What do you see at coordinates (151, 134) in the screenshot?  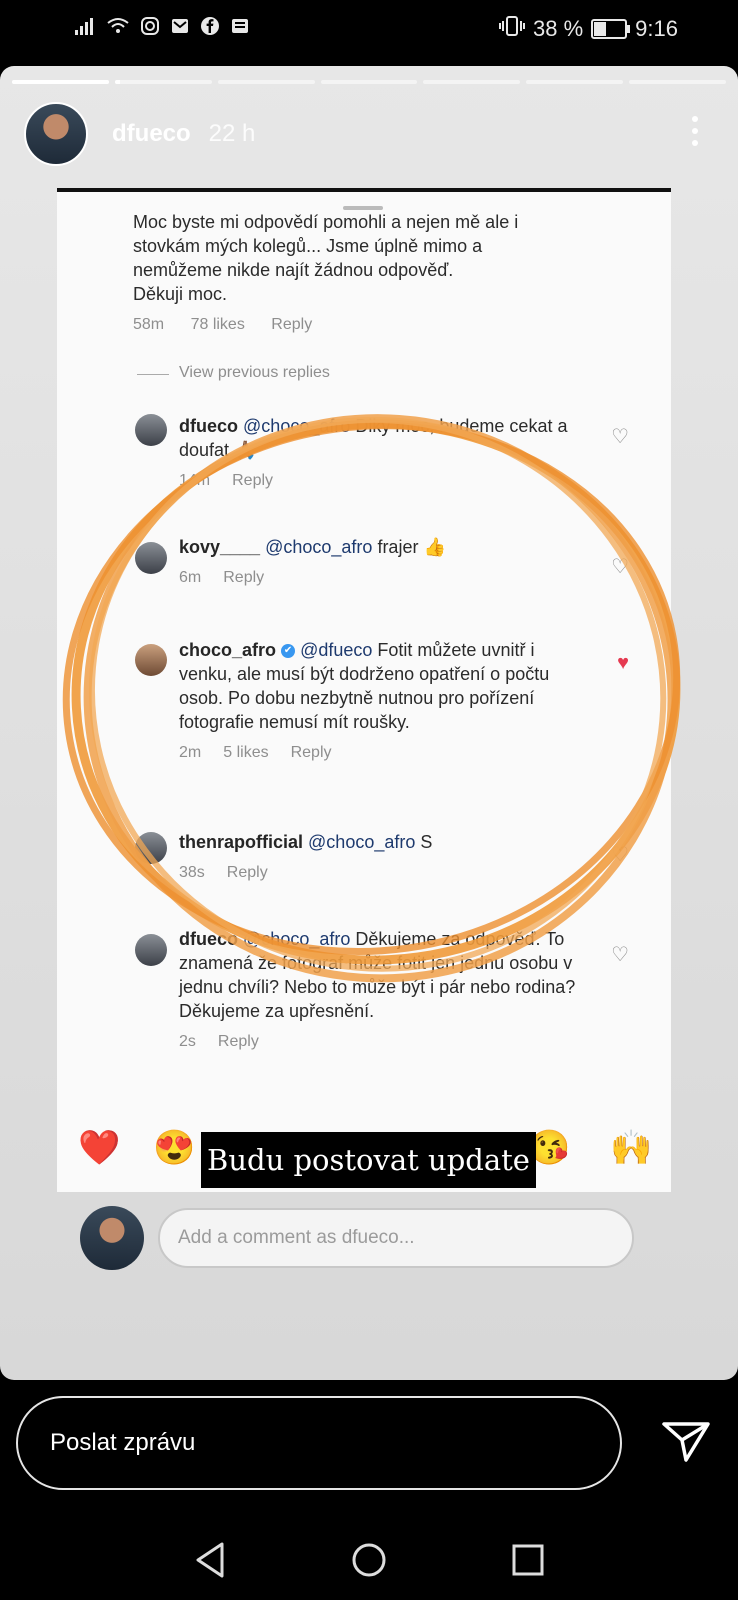 I see `story-author-username: dfueco` at bounding box center [151, 134].